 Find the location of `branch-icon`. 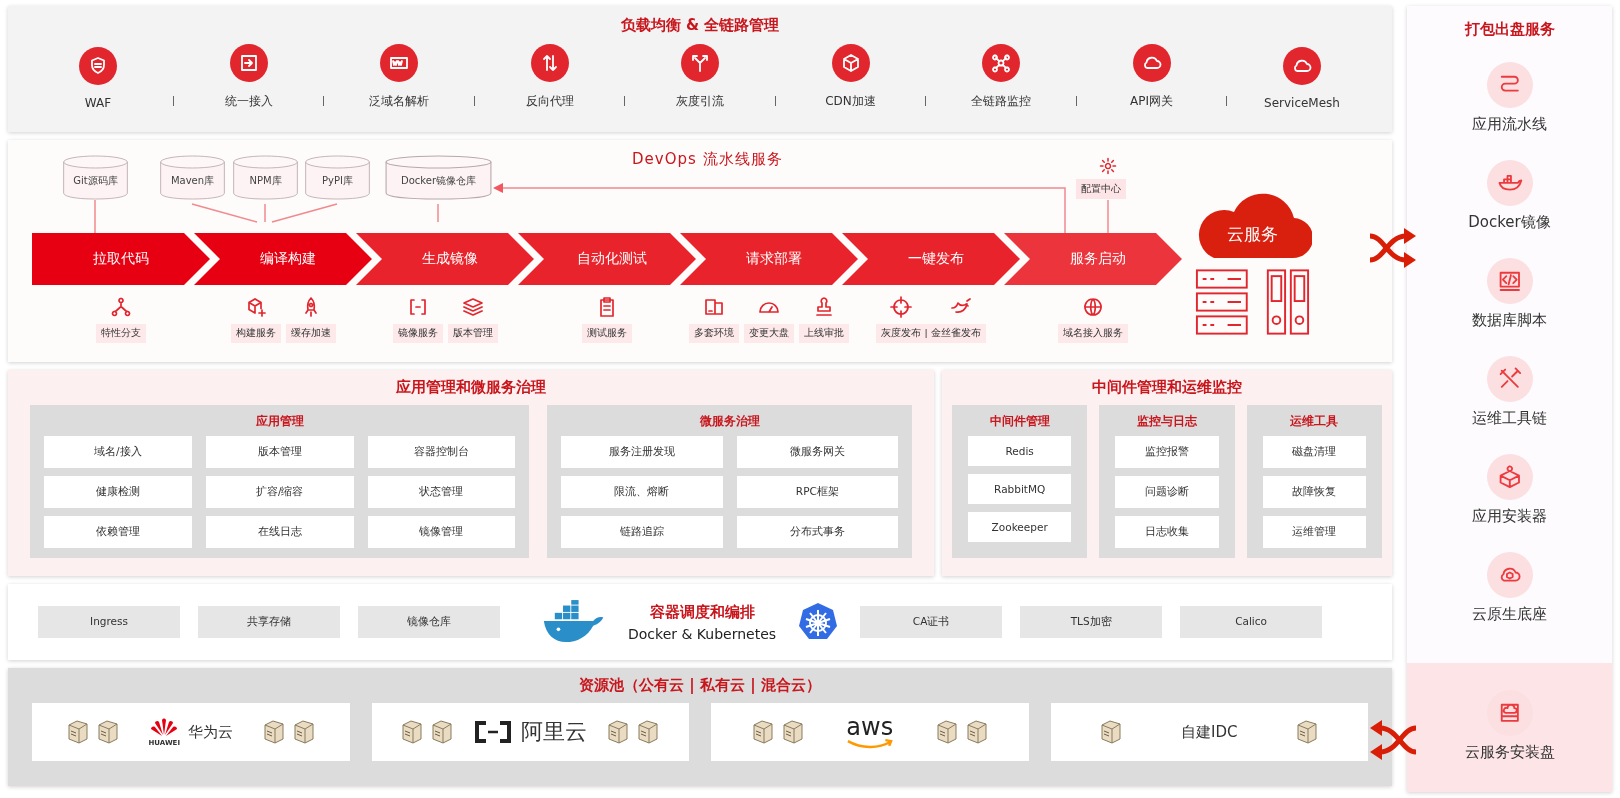

branch-icon is located at coordinates (121, 307).